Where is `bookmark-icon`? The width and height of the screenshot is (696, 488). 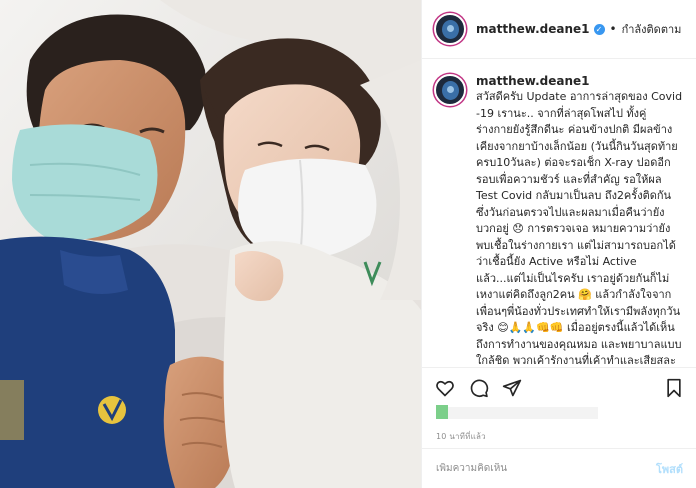 bookmark-icon is located at coordinates (674, 388).